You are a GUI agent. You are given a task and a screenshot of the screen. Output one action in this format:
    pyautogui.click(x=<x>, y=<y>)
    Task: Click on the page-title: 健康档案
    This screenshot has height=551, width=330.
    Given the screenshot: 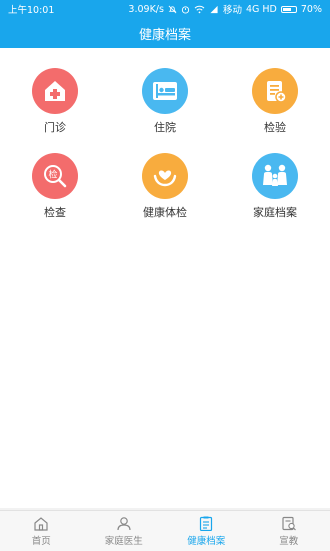 What is the action you would take?
    pyautogui.click(x=165, y=33)
    